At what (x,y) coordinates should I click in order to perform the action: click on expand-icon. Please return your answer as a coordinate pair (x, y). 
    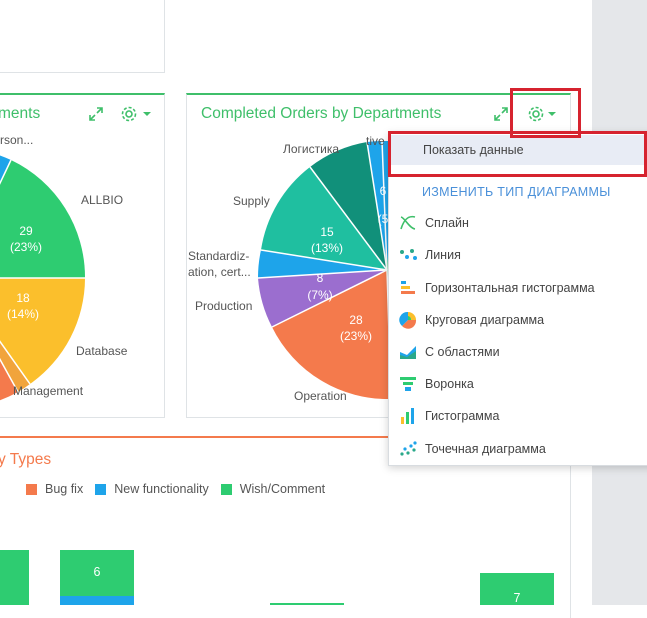
    Looking at the image, I should click on (501, 114).